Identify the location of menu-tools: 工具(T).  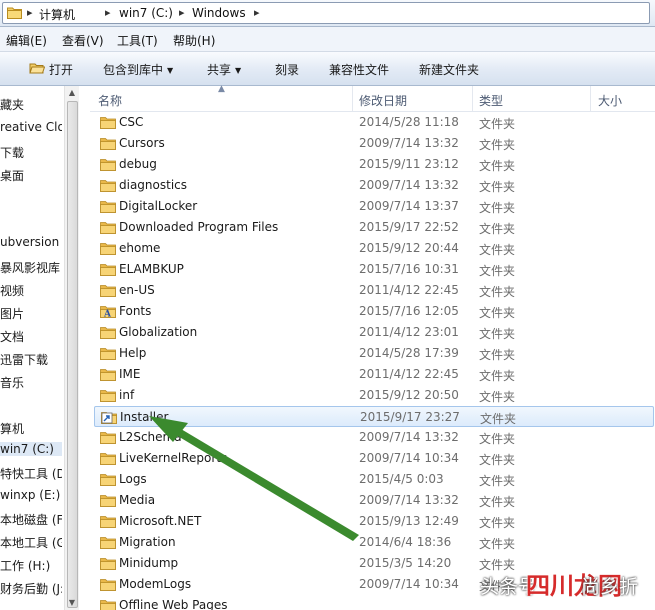
(137, 40).